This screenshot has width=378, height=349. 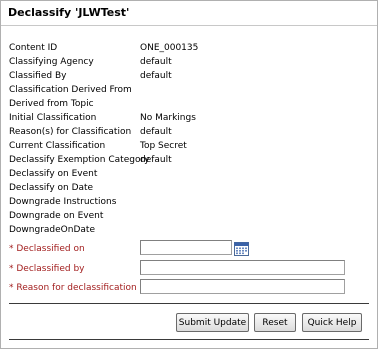 I want to click on declassify-on-event-label: Declassify on Event, so click(x=53, y=174).